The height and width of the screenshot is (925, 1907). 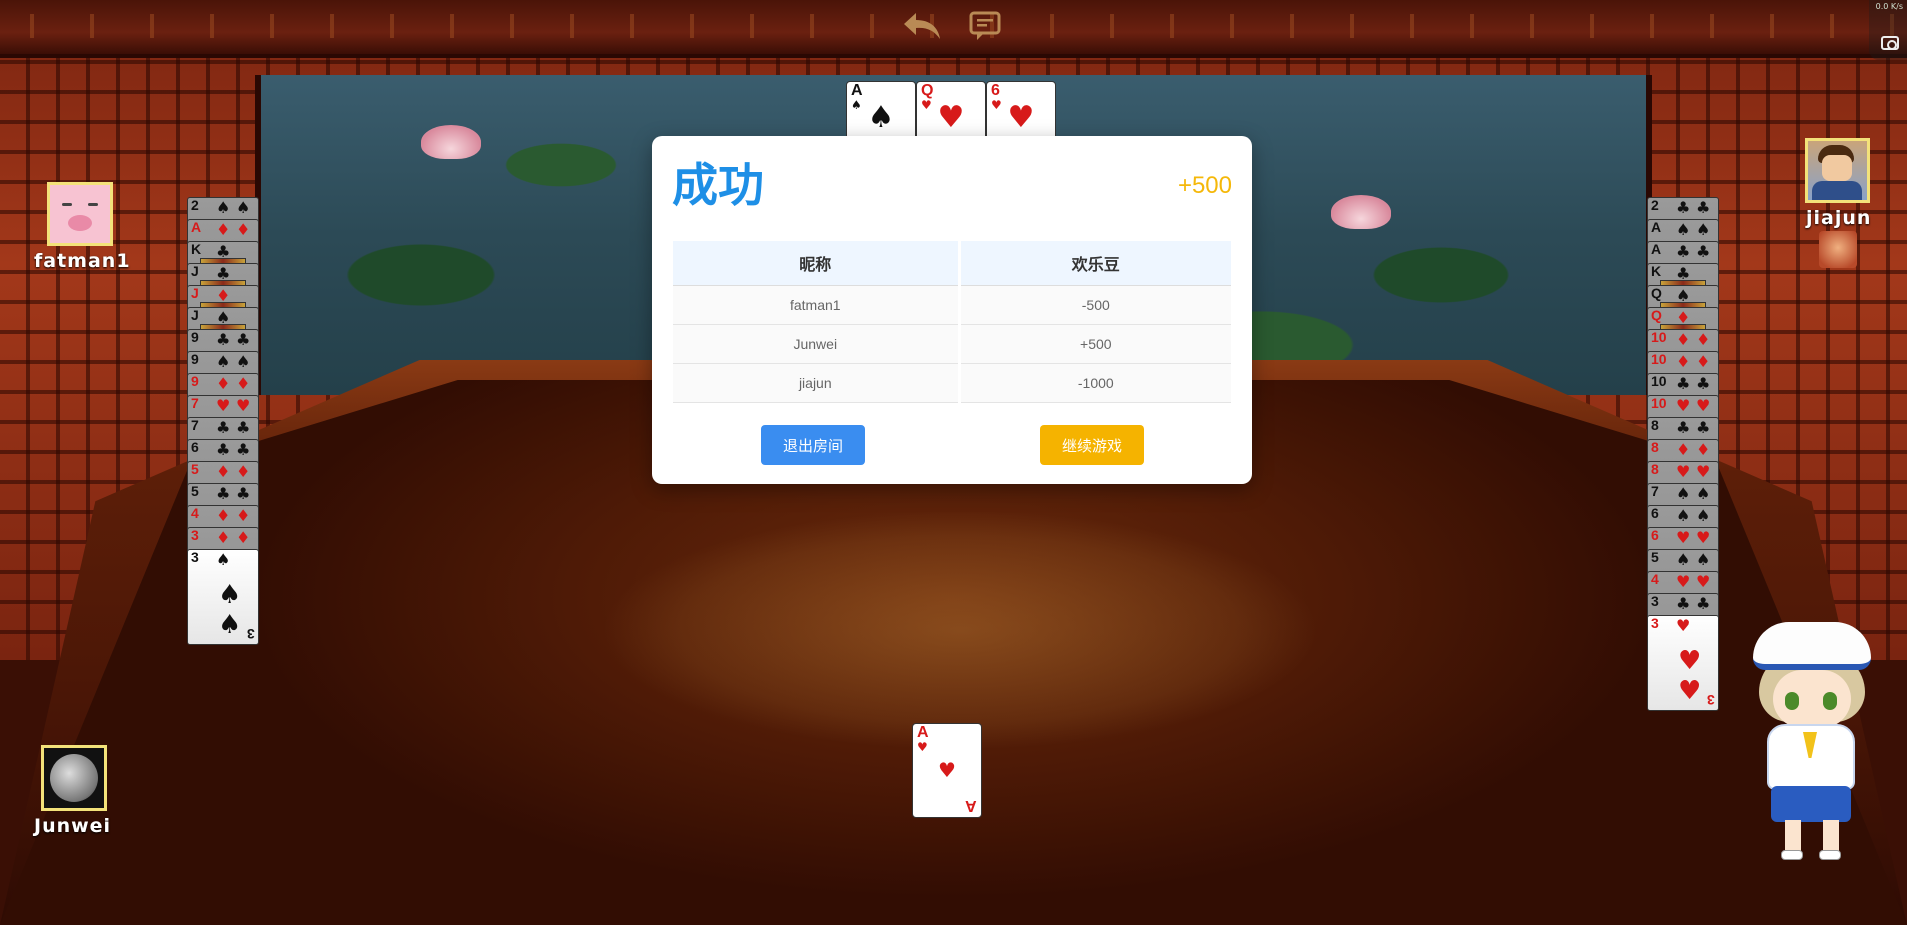 I want to click on table-row: fatman1 -500, so click(x=952, y=305).